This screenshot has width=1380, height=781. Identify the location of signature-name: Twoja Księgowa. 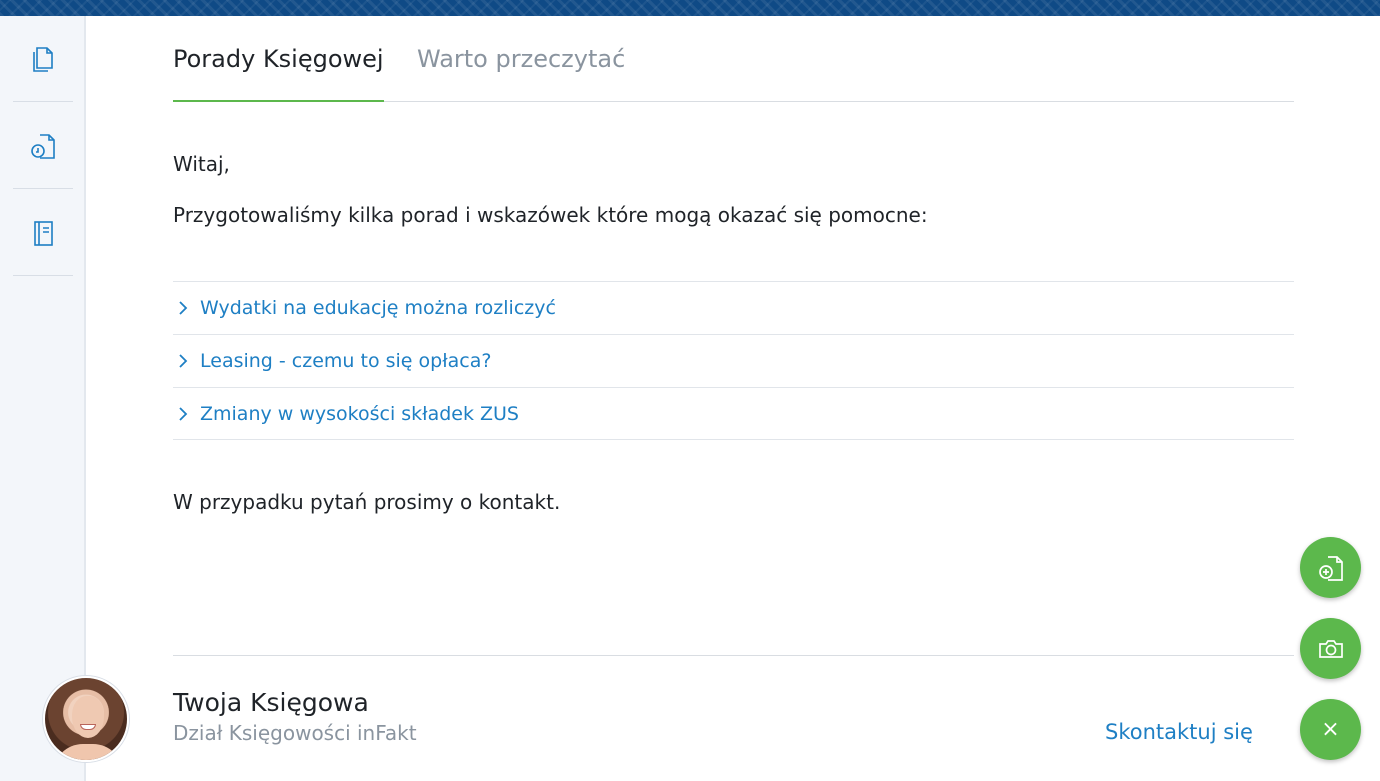
(271, 702).